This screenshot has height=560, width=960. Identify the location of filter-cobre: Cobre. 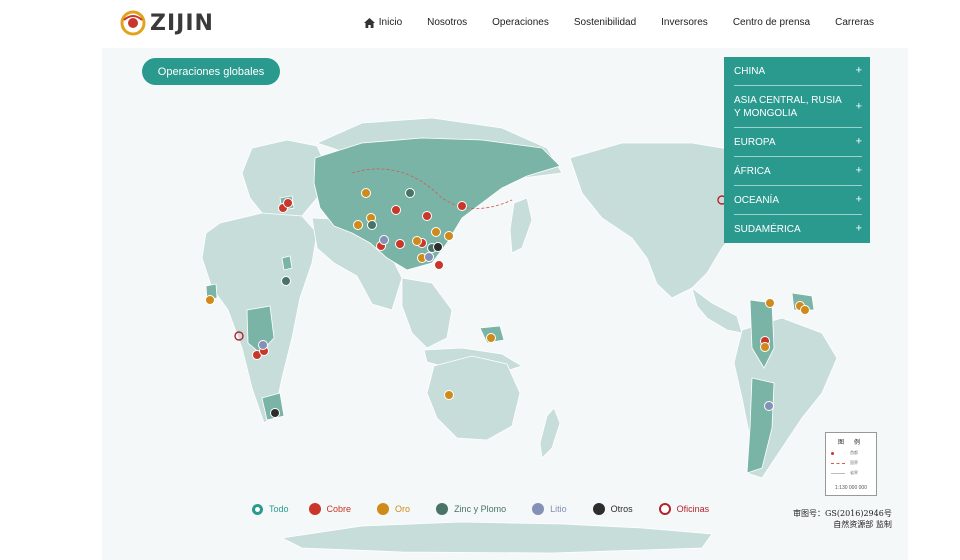
(330, 509).